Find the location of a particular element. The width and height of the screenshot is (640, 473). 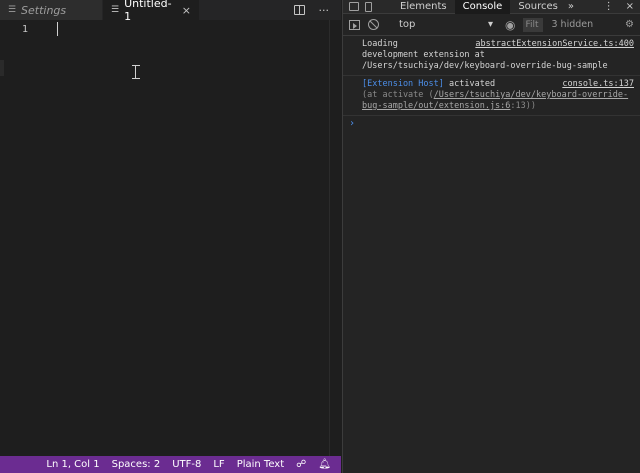

feedback-icon: ☍ is located at coordinates (301, 464).